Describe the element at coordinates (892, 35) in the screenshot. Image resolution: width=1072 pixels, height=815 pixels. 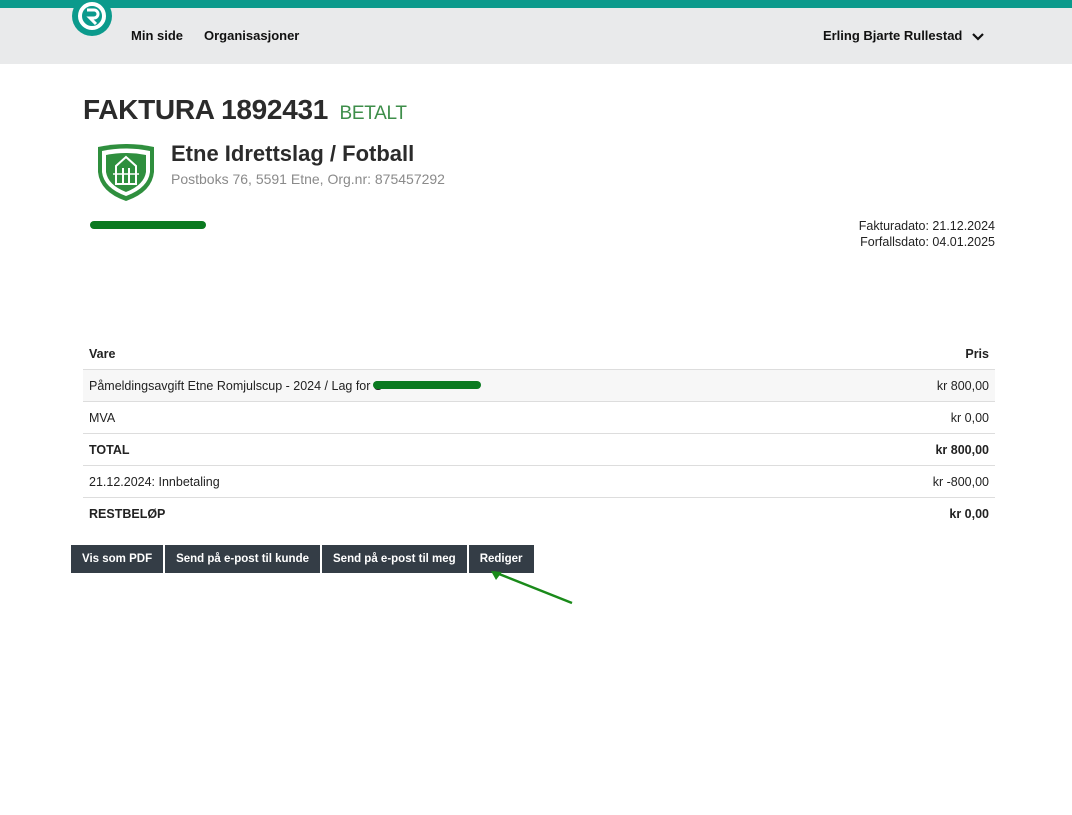
I see `user-name: Erling Bjarte Rullestad` at that location.